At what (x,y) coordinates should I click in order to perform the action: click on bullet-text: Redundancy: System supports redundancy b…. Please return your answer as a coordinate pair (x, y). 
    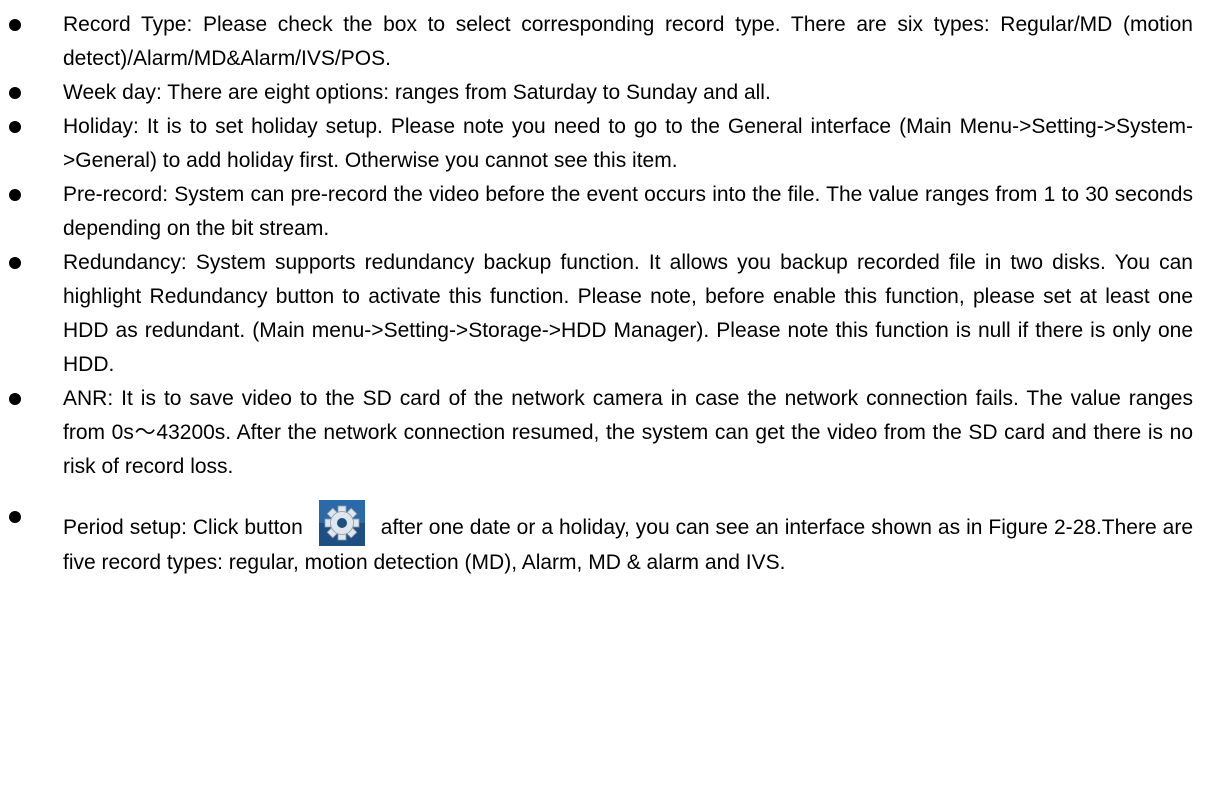
    Looking at the image, I should click on (628, 313).